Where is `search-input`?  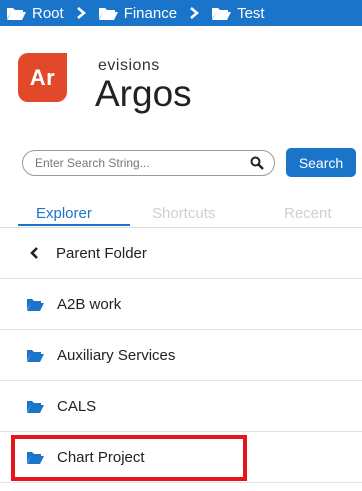 search-input is located at coordinates (135, 163).